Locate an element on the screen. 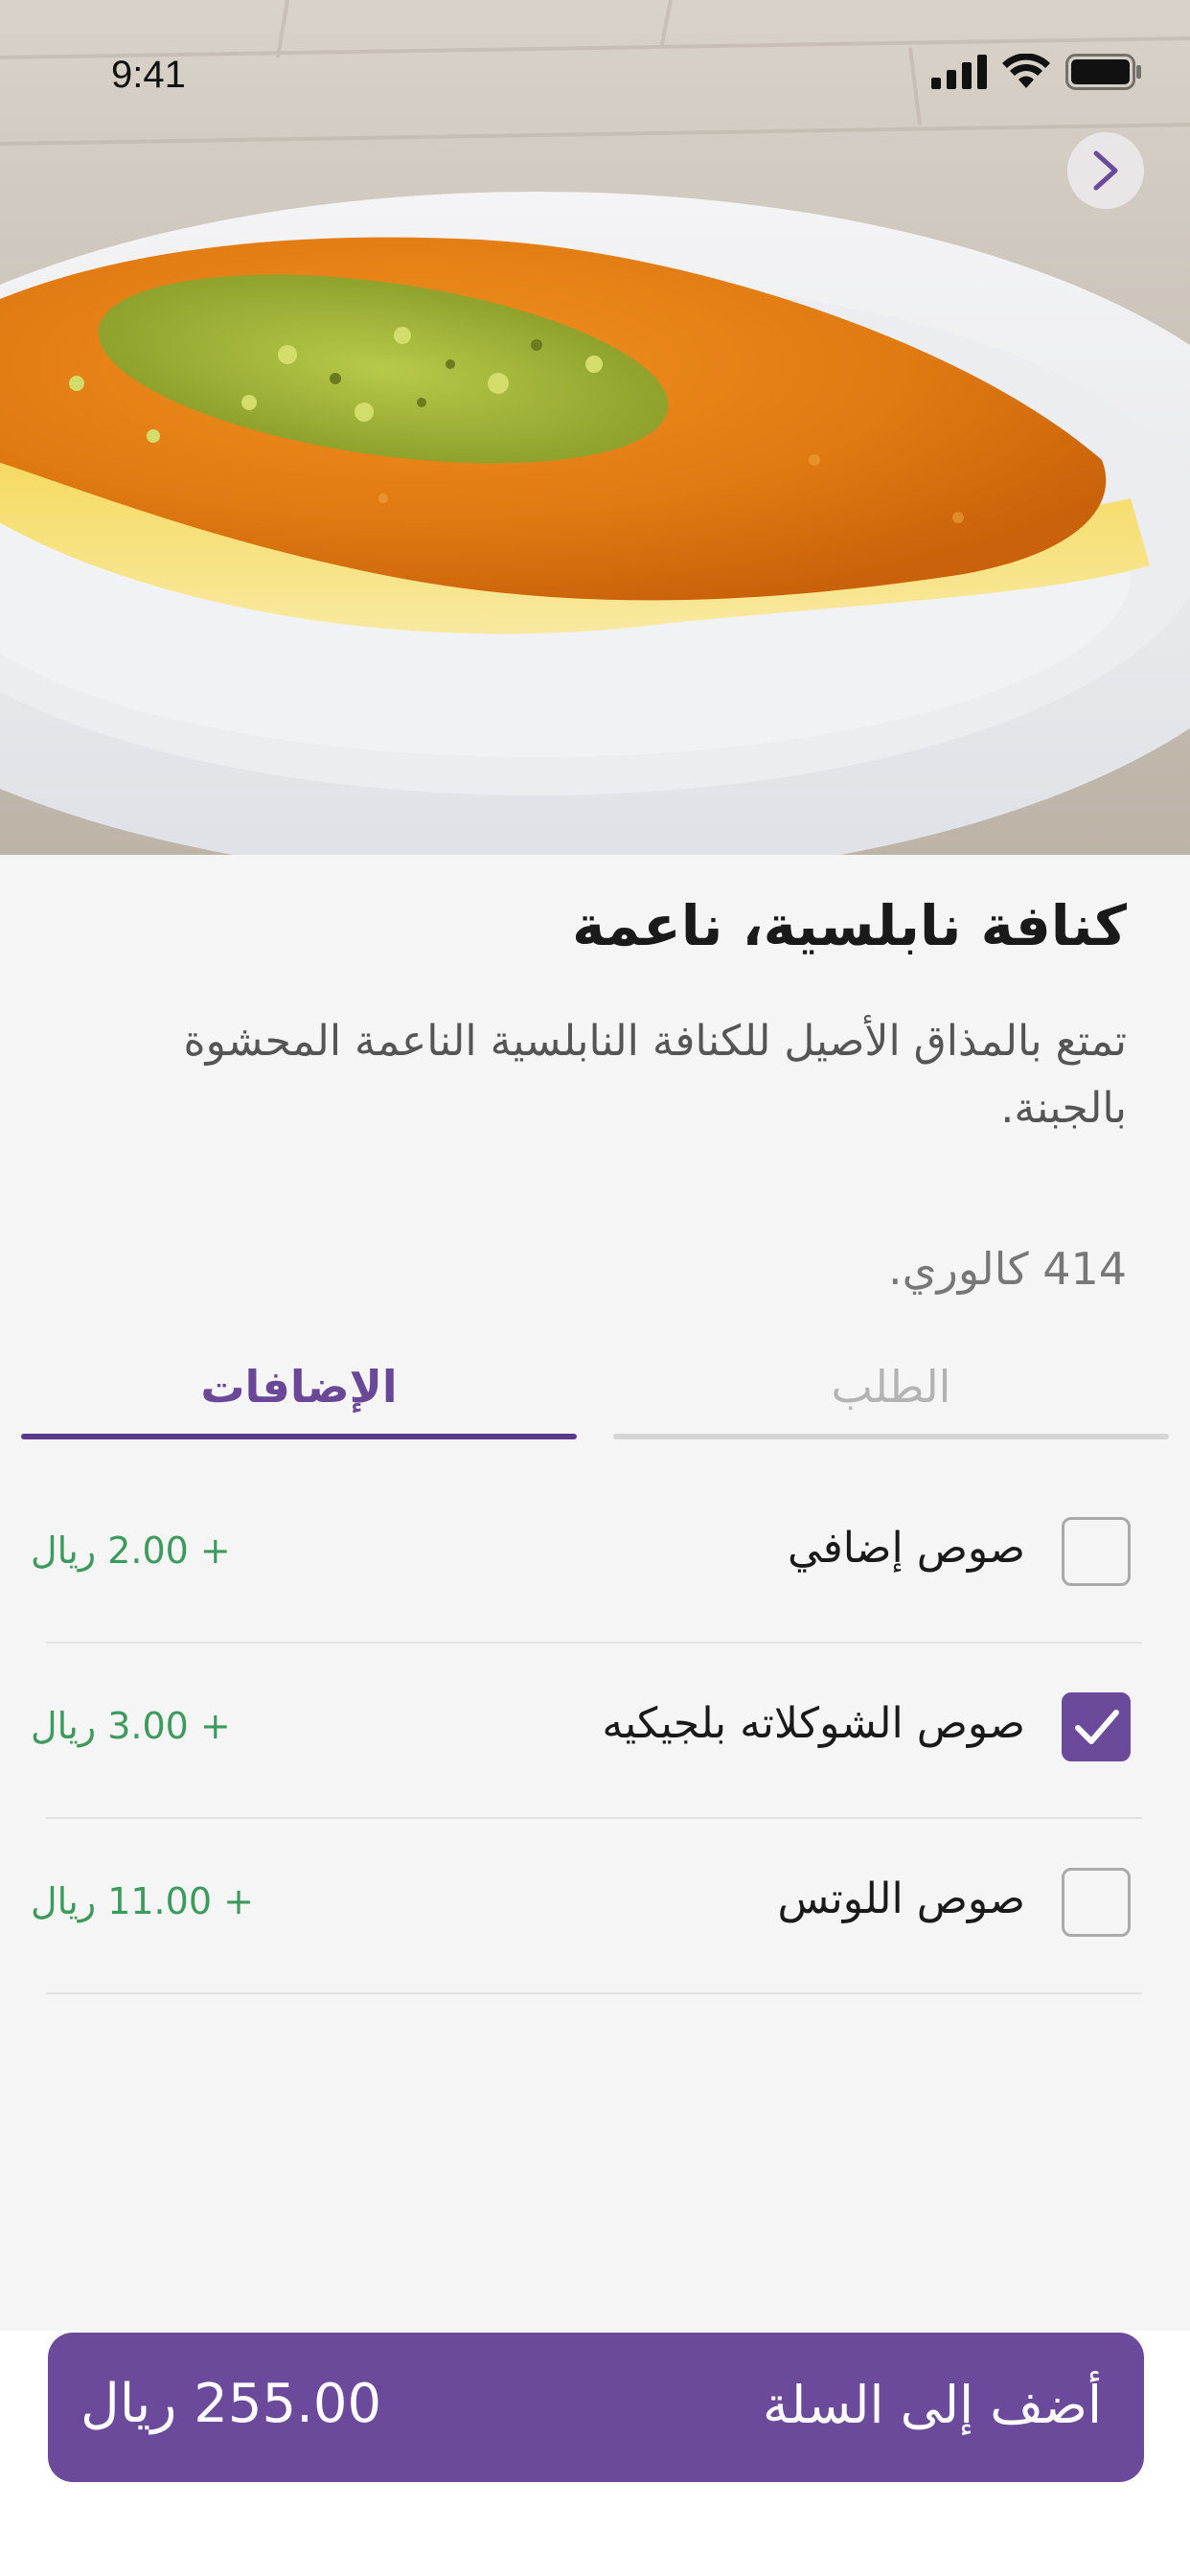  addon-row-belgian-chocolate: صوص الشوكلاته بلجيكيه + 3.00 ريال is located at coordinates (587, 1731).